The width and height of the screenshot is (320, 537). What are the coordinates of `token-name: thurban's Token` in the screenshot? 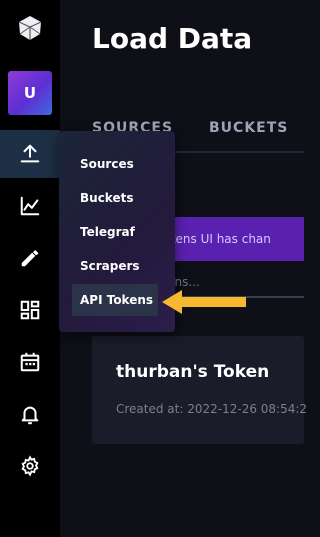 It's located at (192, 372).